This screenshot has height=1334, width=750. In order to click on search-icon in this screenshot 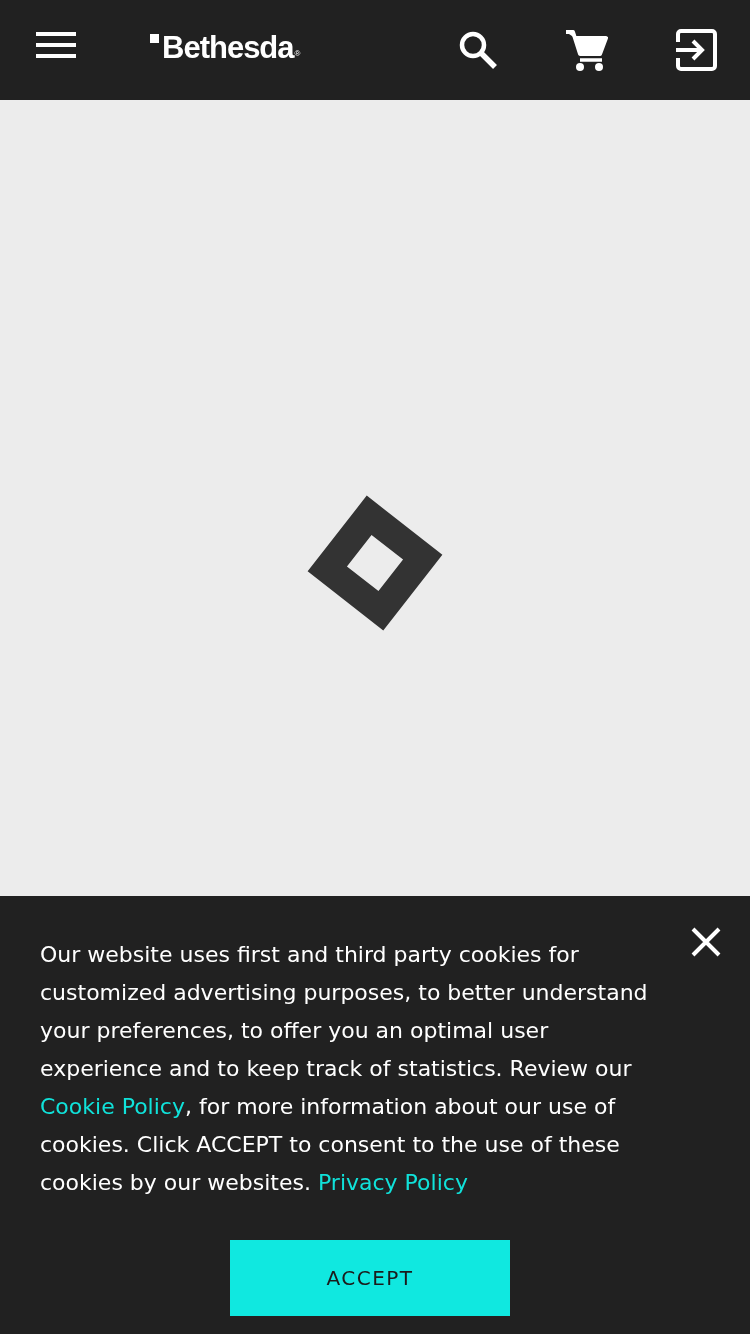, I will do `click(478, 50)`.